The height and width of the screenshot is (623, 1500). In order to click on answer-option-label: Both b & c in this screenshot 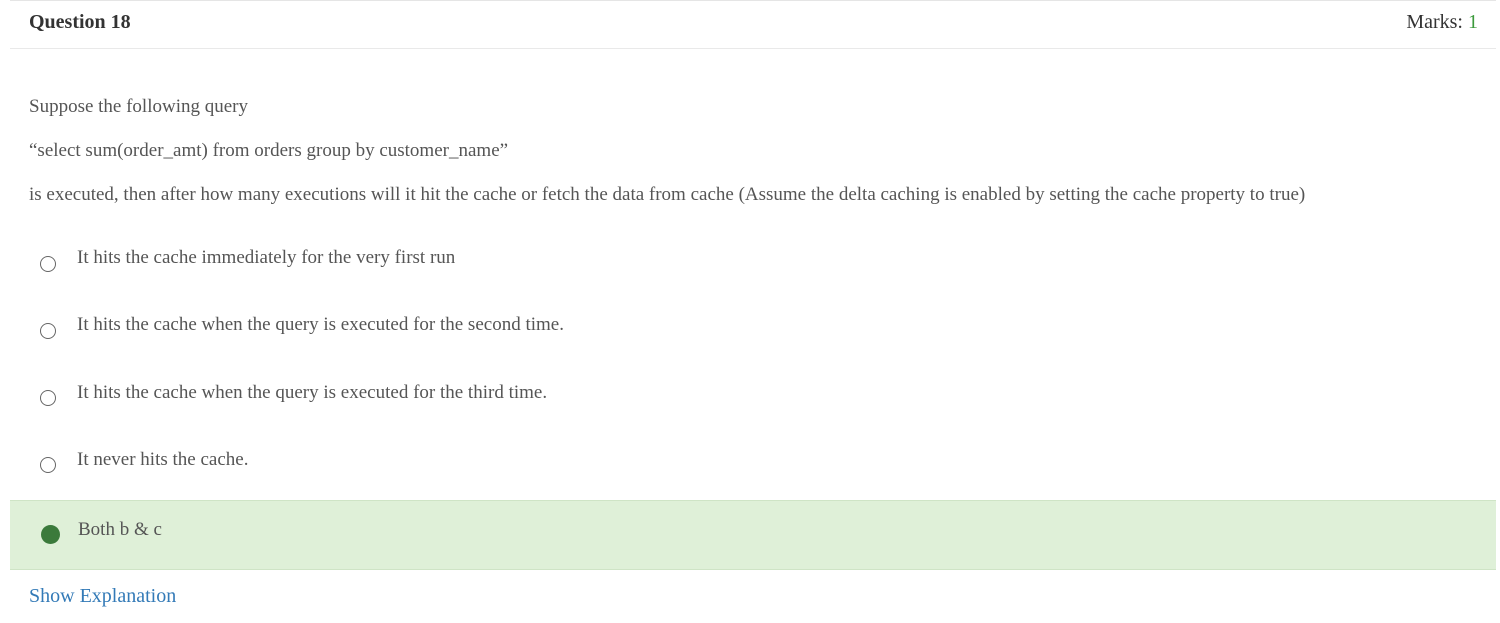, I will do `click(120, 529)`.